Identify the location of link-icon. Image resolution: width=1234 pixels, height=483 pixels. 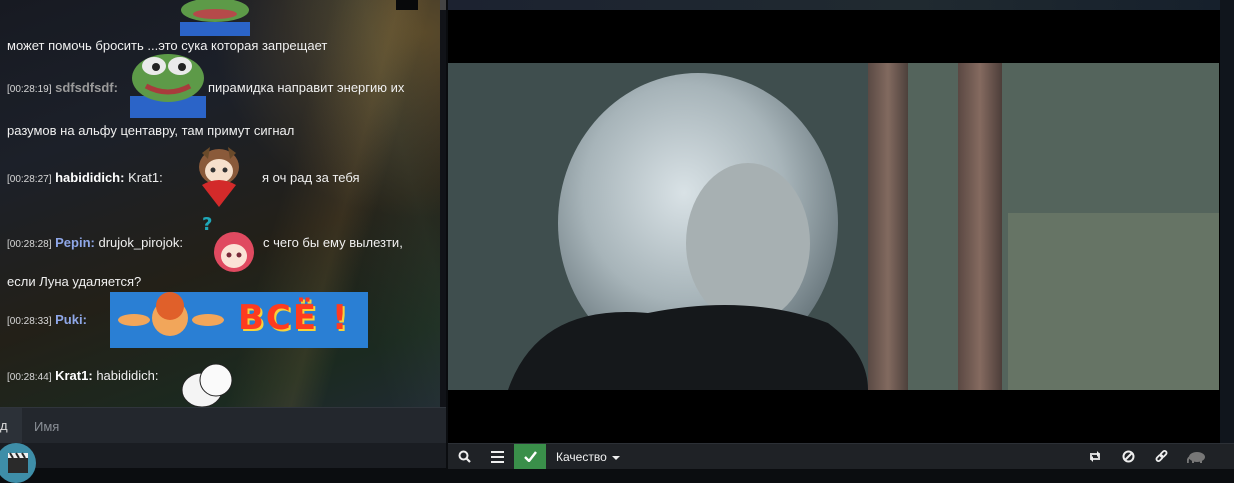
(1161, 456).